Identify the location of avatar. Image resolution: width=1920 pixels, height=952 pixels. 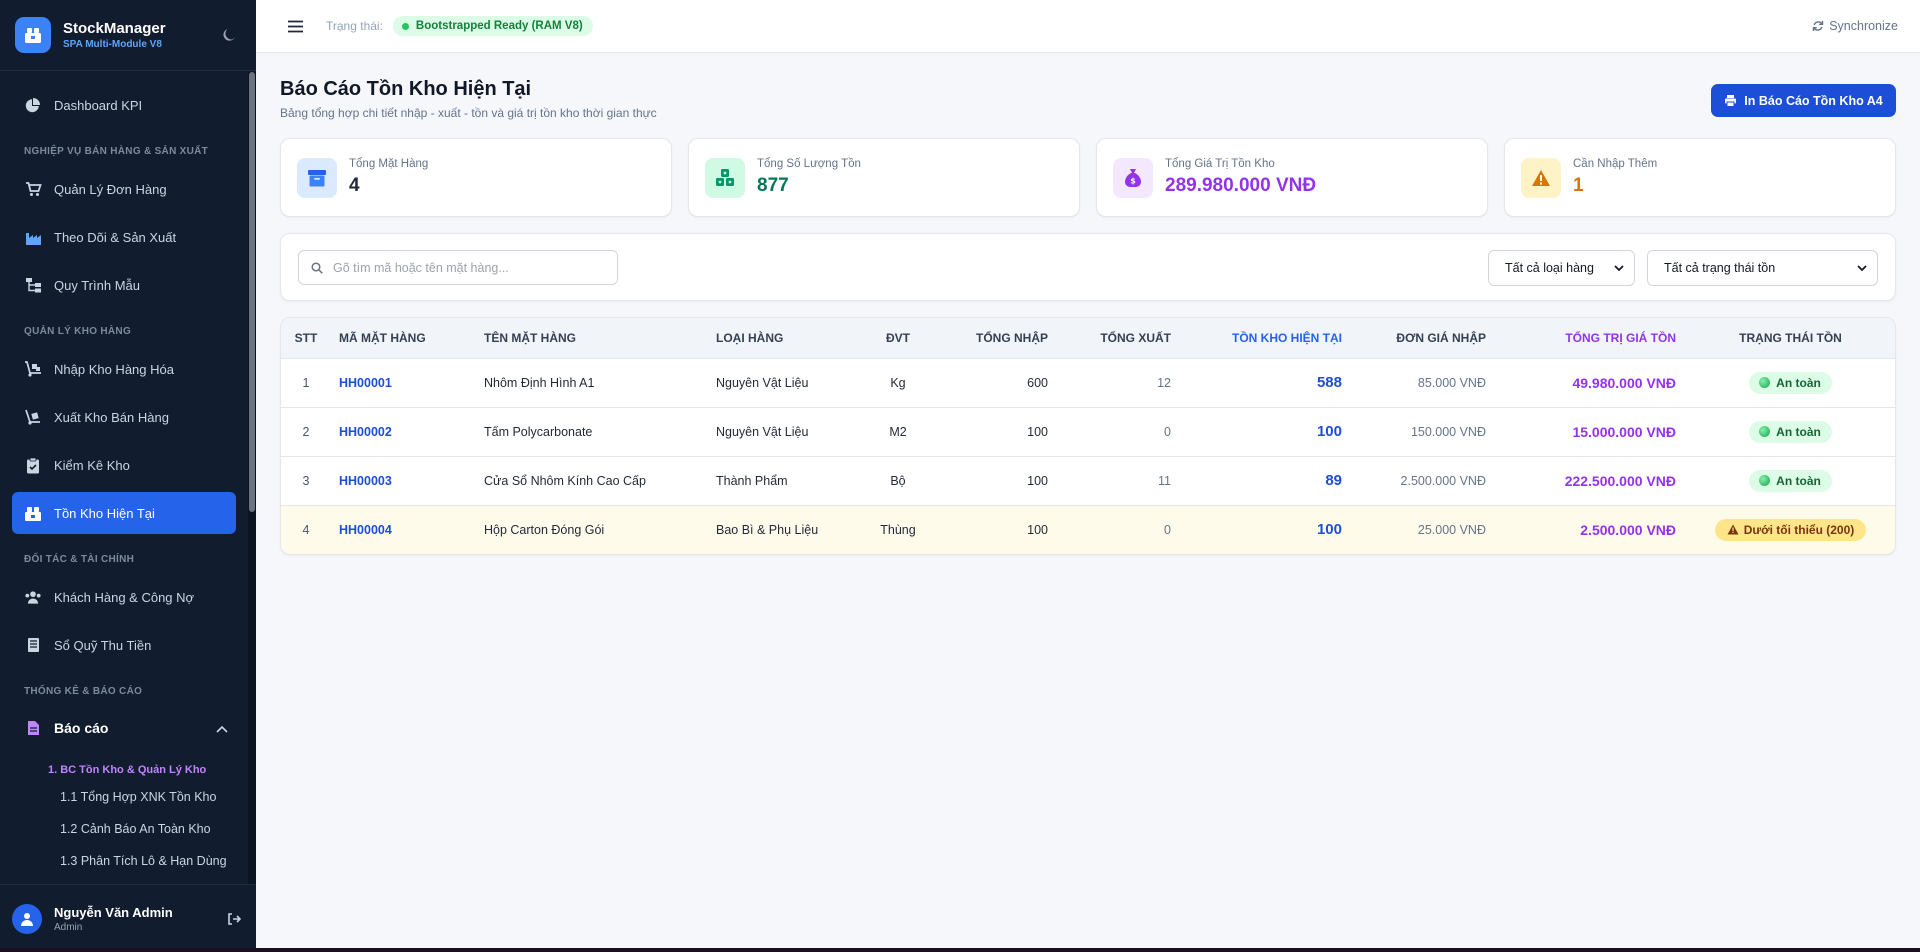
(27, 918).